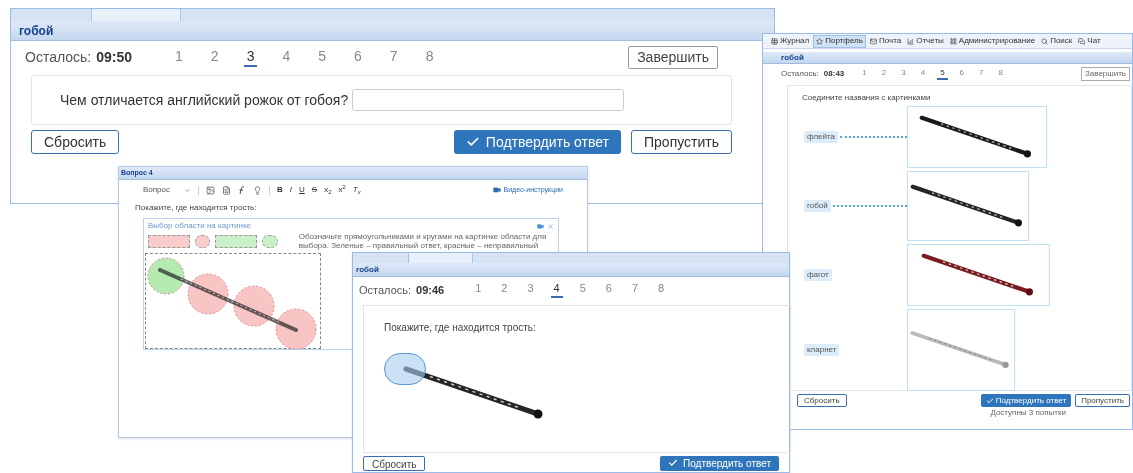 The image size is (1133, 473). Describe the element at coordinates (226, 190) in the screenshot. I see `document-icon` at that location.